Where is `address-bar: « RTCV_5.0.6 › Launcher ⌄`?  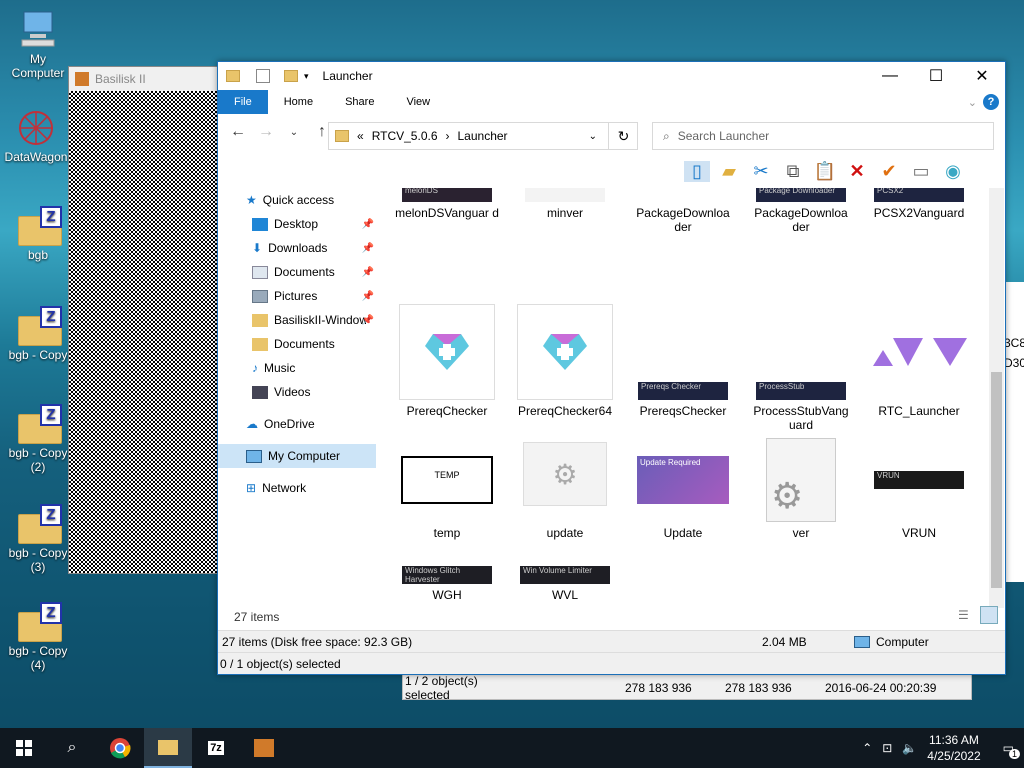
address-bar: « RTCV_5.0.6 › Launcher ⌄ is located at coordinates (483, 136).